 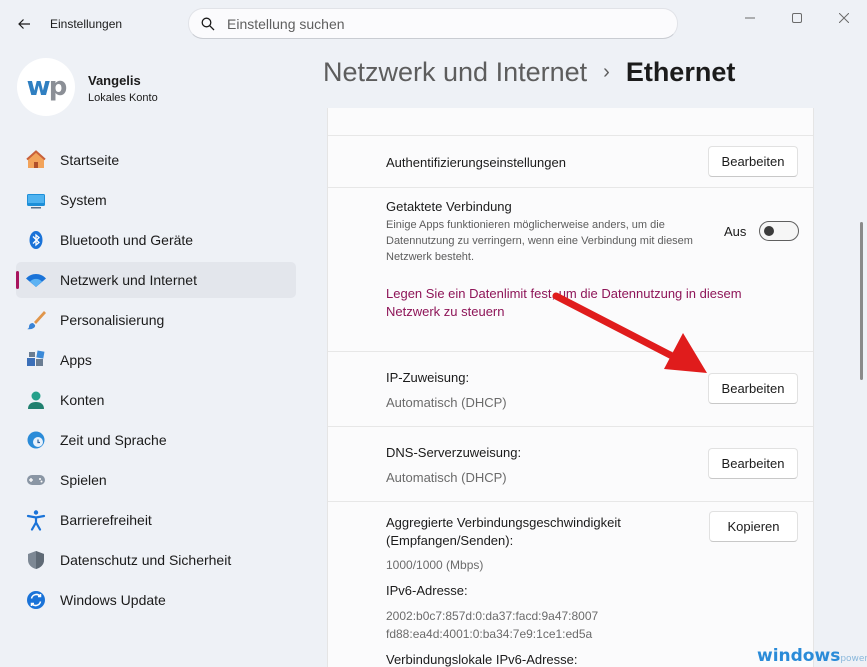 I want to click on auth-edit-button: Bearbeiten, so click(x=753, y=161).